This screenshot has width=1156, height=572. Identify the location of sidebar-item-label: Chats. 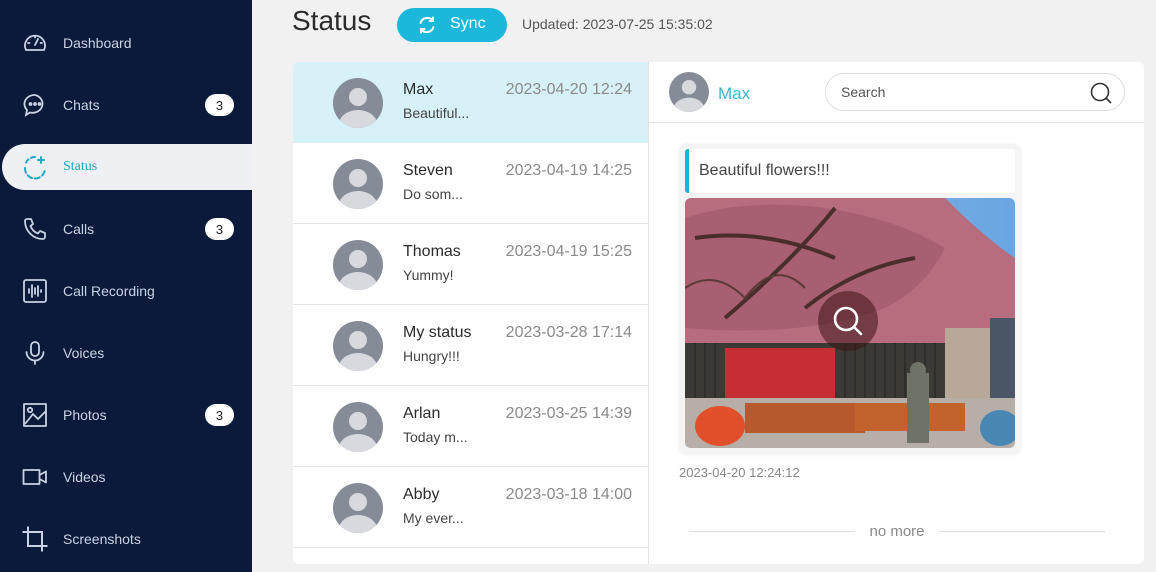
(81, 105).